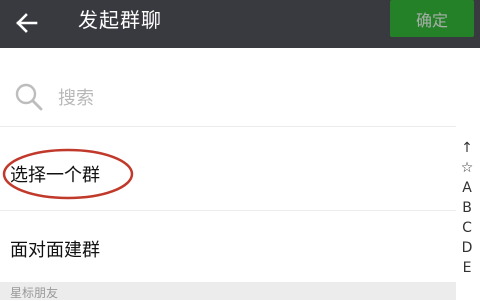  I want to click on index-item-star: ☆, so click(467, 168).